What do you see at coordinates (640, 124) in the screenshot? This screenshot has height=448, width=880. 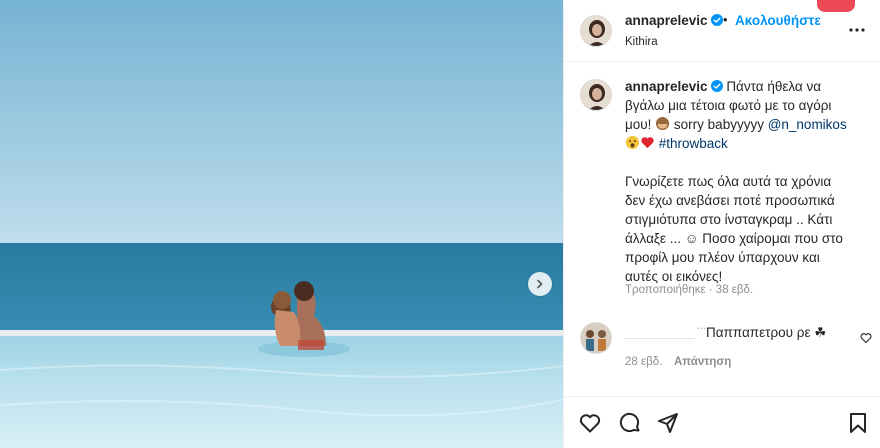 I see `caption-line-3: μου!` at bounding box center [640, 124].